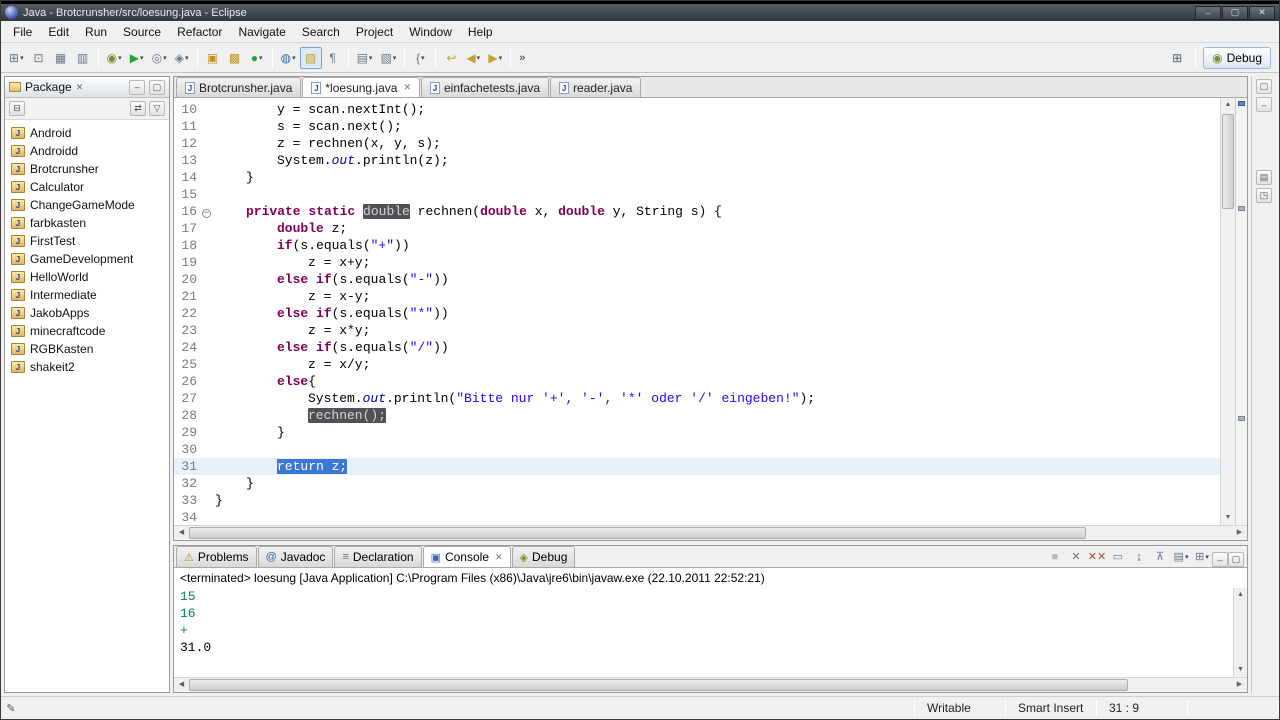 This screenshot has height=720, width=1280. Describe the element at coordinates (1264, 86) in the screenshot. I see `restore-editor-button: ▢` at that location.